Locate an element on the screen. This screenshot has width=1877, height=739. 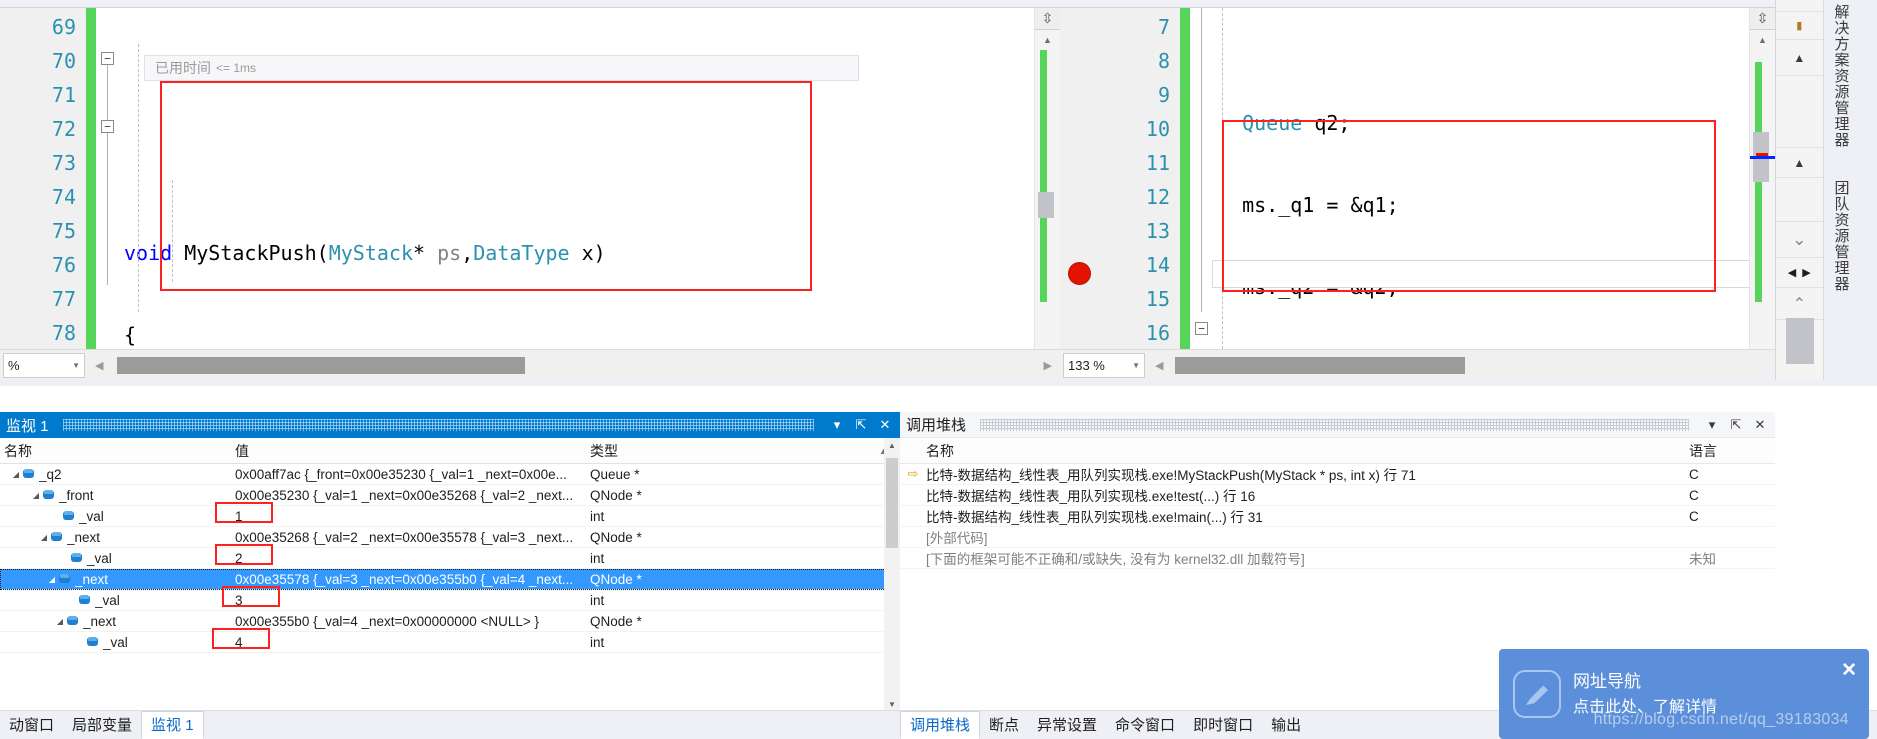
tab-output: 输出 is located at coordinates (1286, 725).